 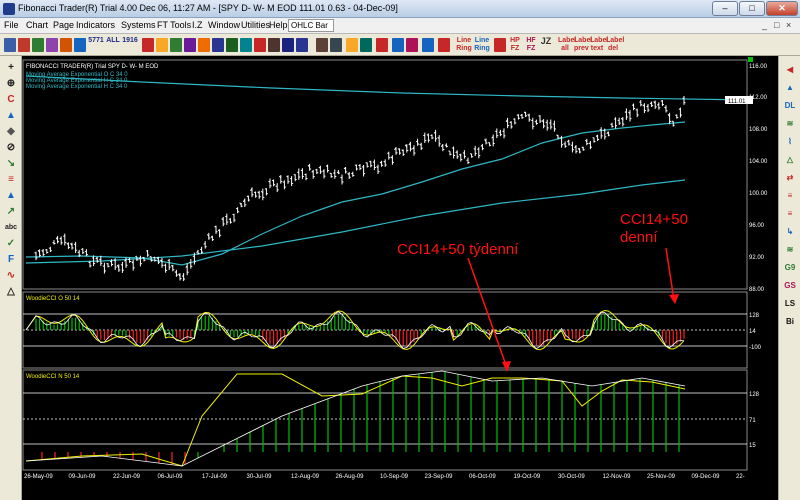 What do you see at coordinates (246, 45) in the screenshot?
I see `grid-icon` at bounding box center [246, 45].